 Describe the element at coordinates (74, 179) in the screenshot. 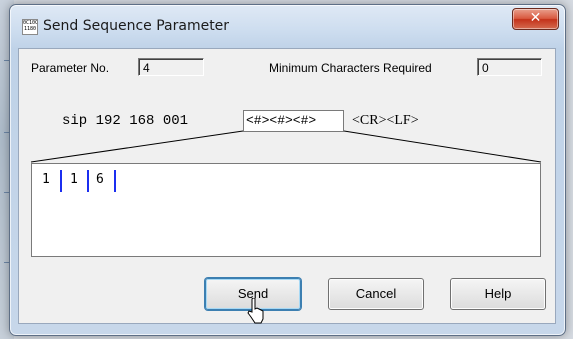

I see `digit-2: 1` at that location.